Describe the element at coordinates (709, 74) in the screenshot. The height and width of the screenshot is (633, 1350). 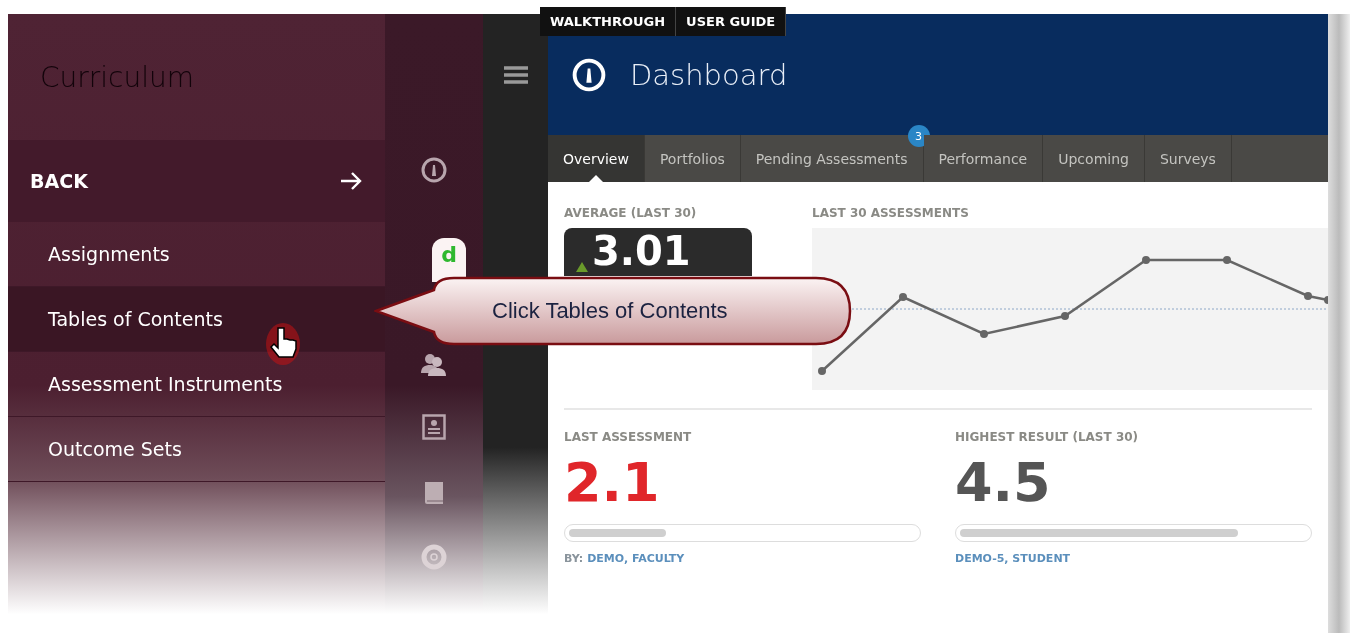
I see `page-title: Dashboard` at that location.